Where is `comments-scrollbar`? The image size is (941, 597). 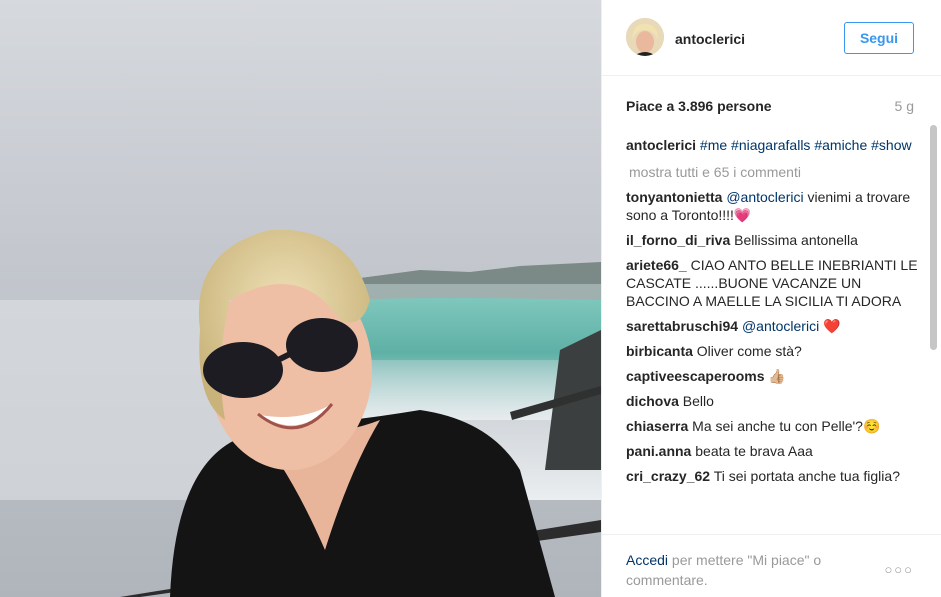 comments-scrollbar is located at coordinates (933, 237).